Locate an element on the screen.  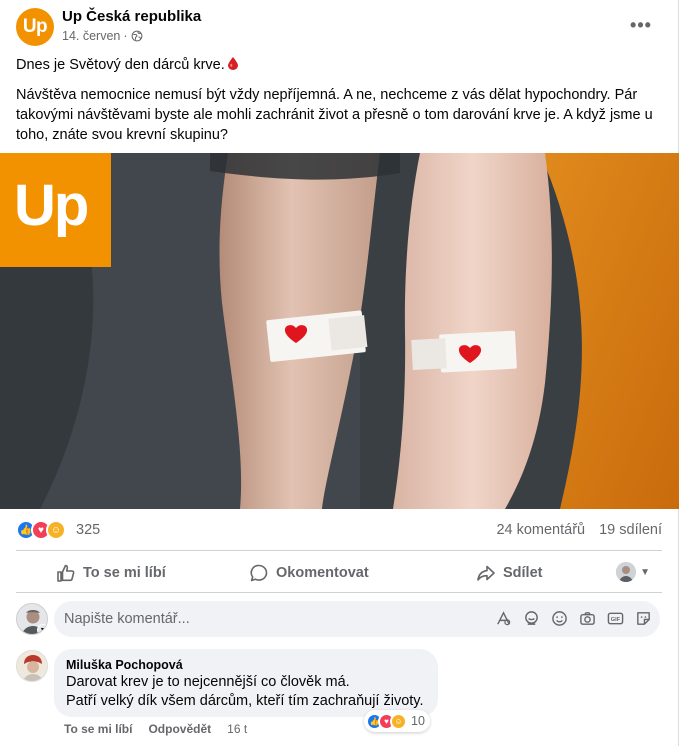
svg-text: GIF is located at coordinates (615, 619).